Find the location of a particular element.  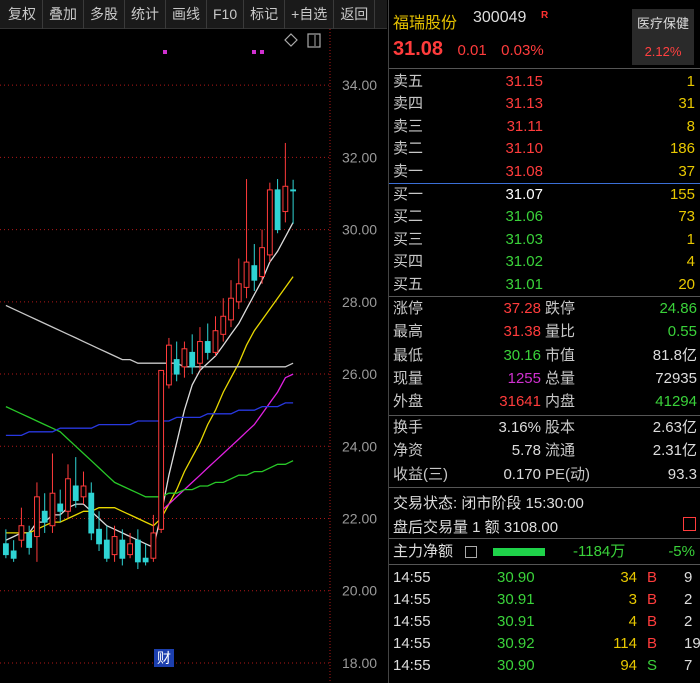

stat-label: 市值 is located at coordinates (560, 355).